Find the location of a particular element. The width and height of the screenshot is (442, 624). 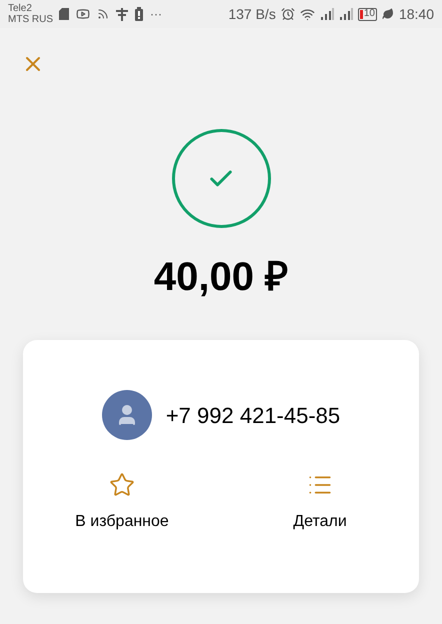

network-speed: 137 B/s is located at coordinates (252, 14).